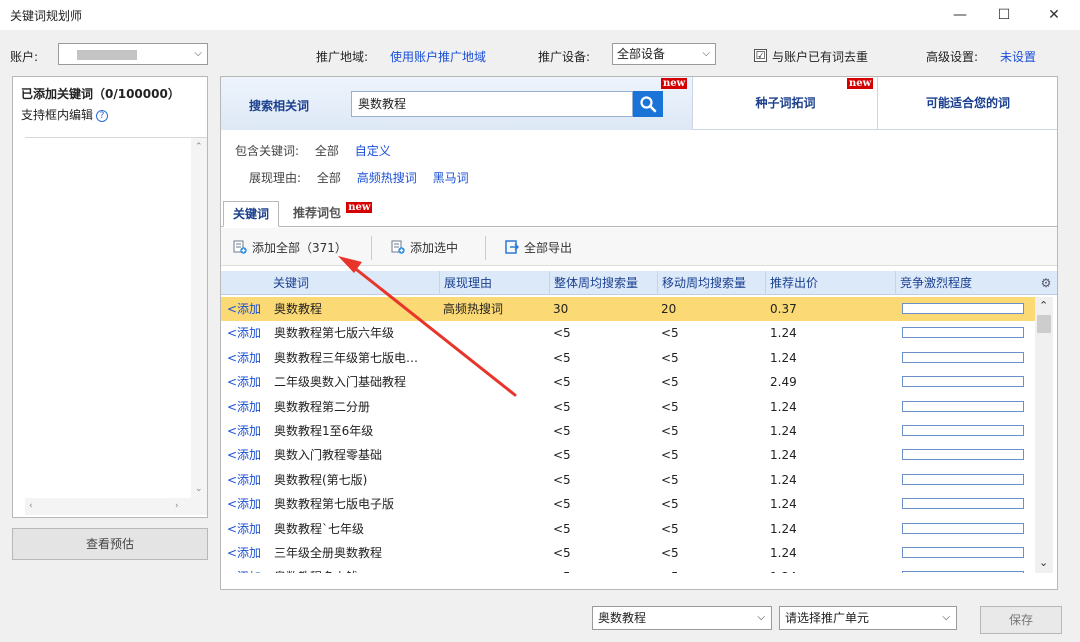 The image size is (1080, 642). Describe the element at coordinates (102, 115) in the screenshot. I see `help-icon: ?` at that location.